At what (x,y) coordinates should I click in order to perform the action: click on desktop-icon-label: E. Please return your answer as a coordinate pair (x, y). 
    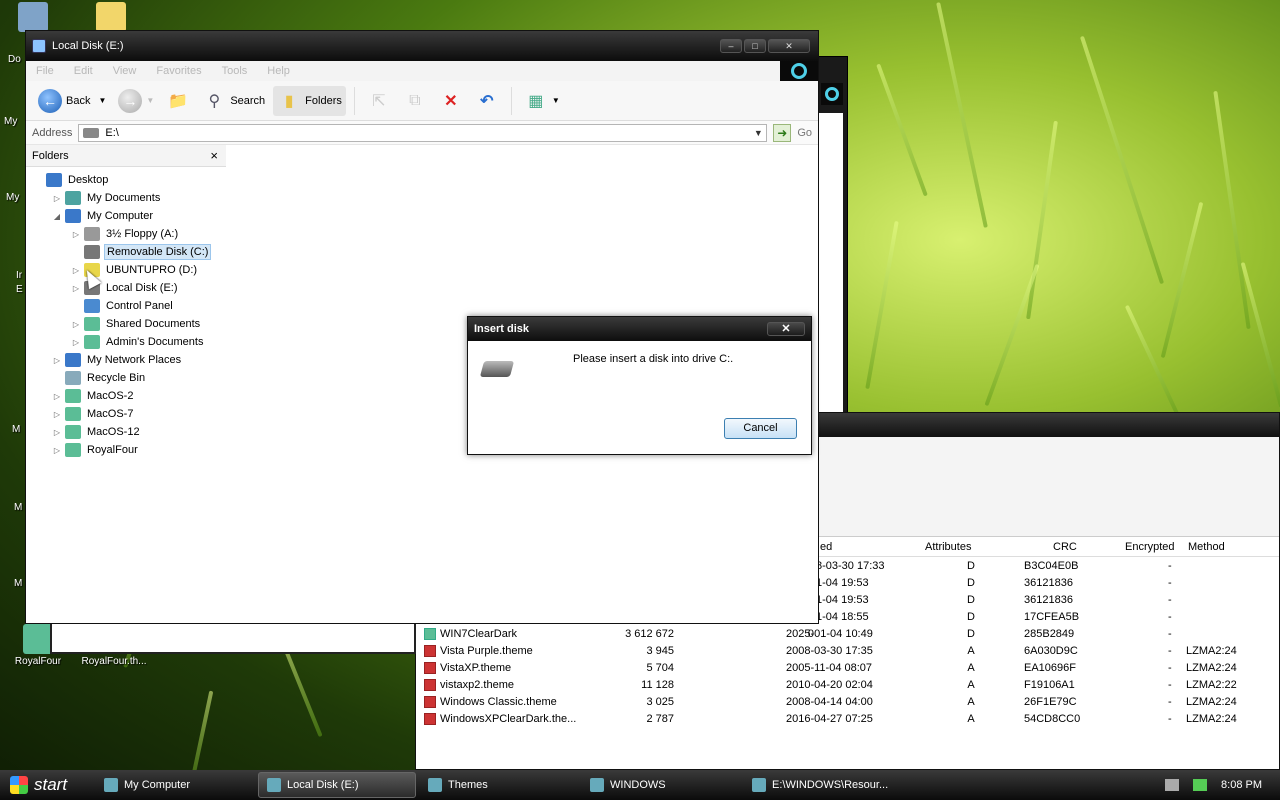
    Looking at the image, I should click on (19, 289).